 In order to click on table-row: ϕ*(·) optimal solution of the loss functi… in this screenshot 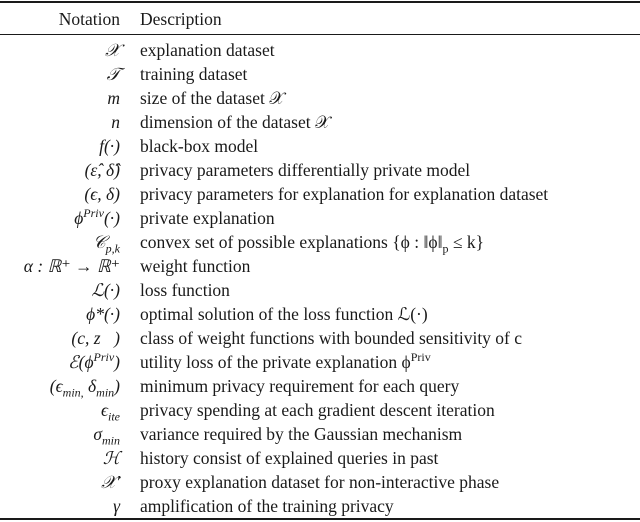, I will do `click(320, 314)`.